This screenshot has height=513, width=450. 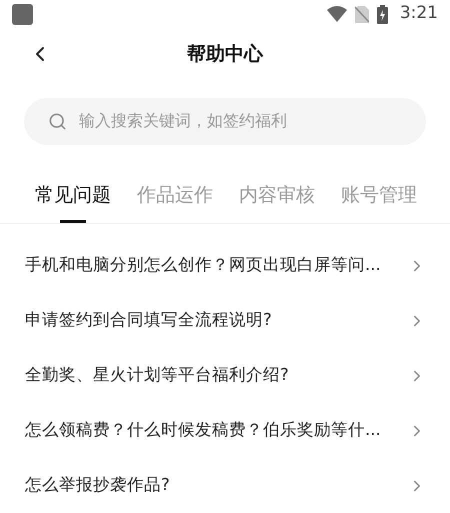 I want to click on search-field: 输入搜索关键词，如签约福利, so click(x=240, y=121).